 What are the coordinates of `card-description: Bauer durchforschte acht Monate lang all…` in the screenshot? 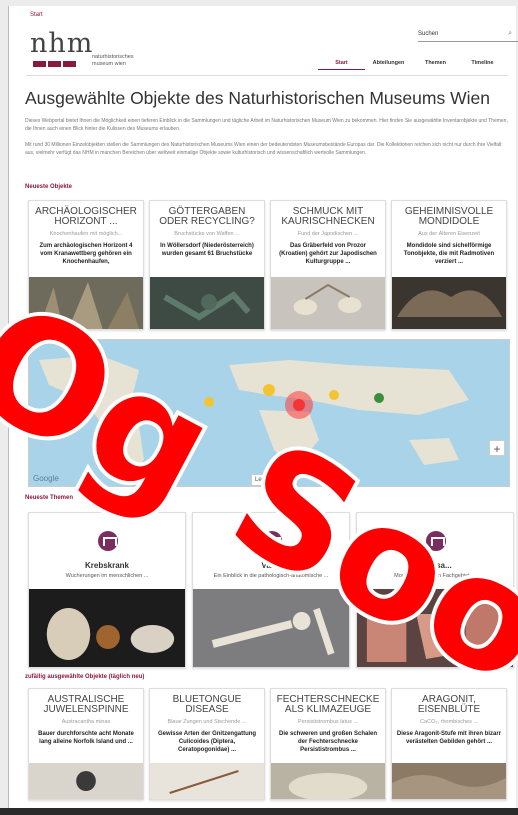 It's located at (86, 738).